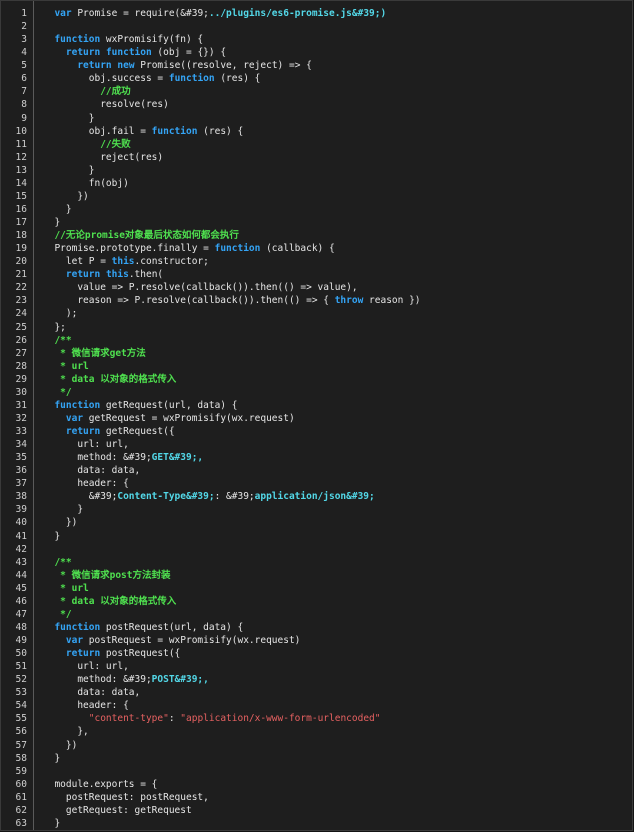 This screenshot has height=832, width=634. I want to click on line-number: 38, so click(21, 497).